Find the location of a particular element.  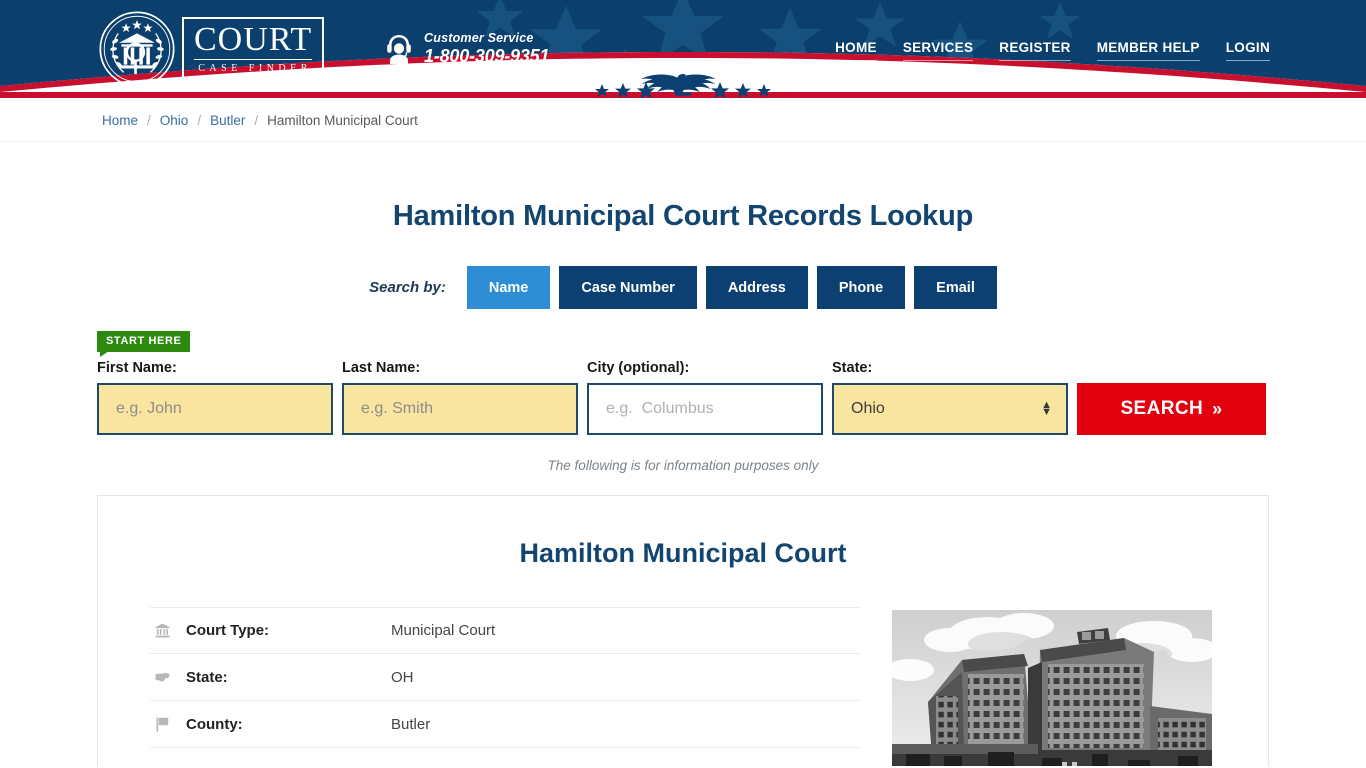

last-name-field-group: Last Name: is located at coordinates (460, 397).